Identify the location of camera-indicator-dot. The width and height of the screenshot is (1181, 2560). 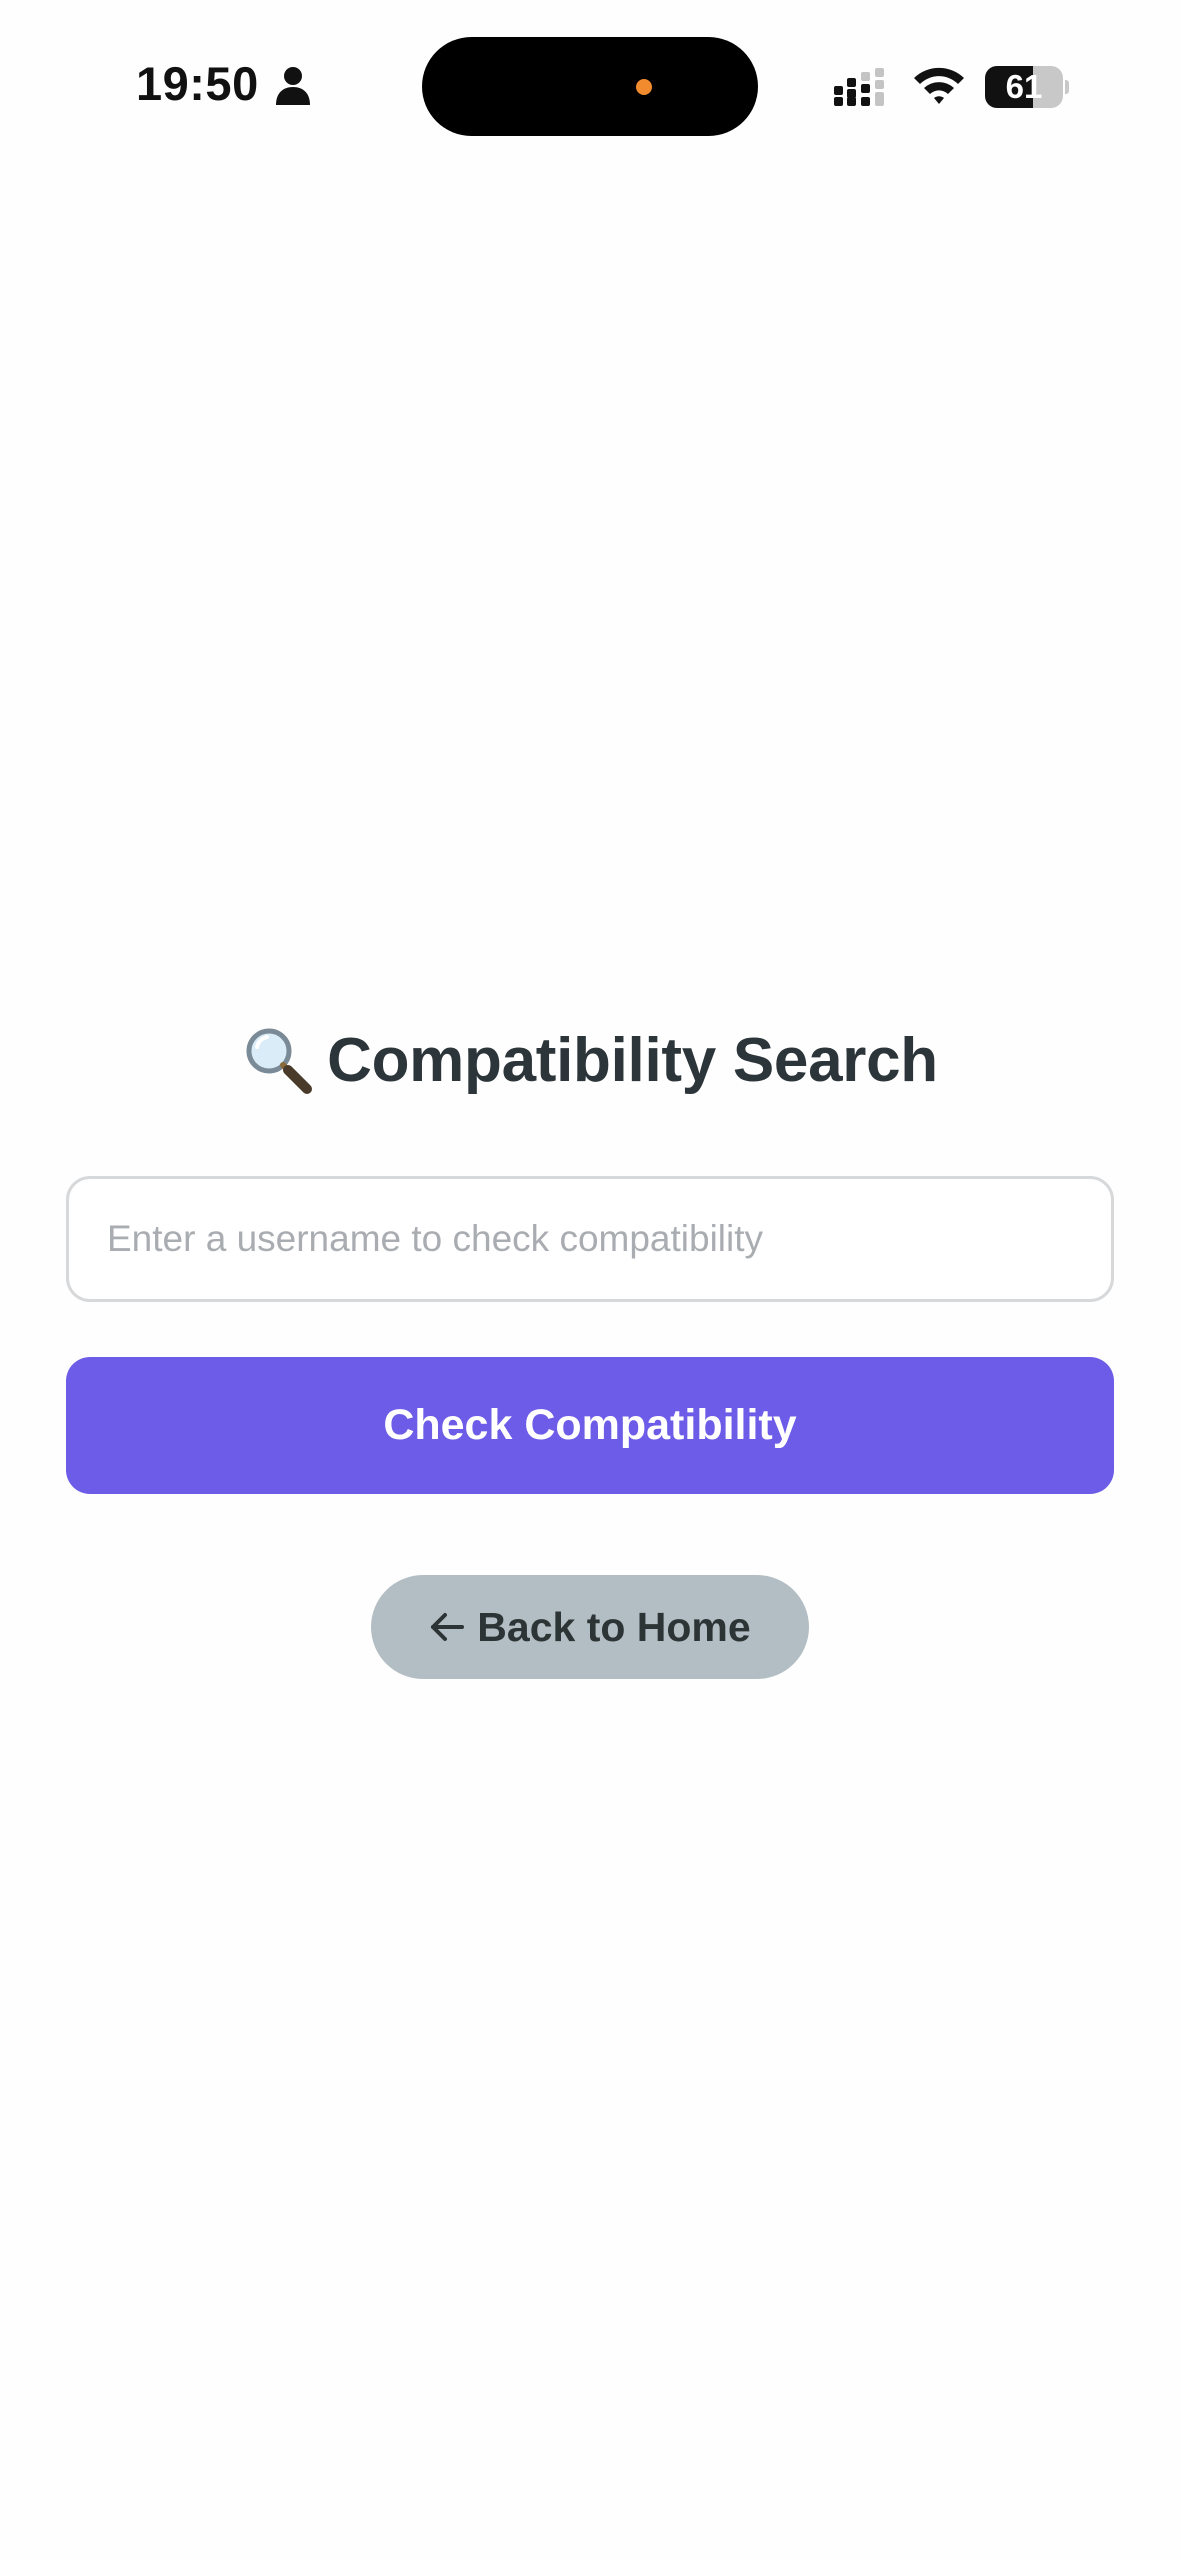
(644, 87).